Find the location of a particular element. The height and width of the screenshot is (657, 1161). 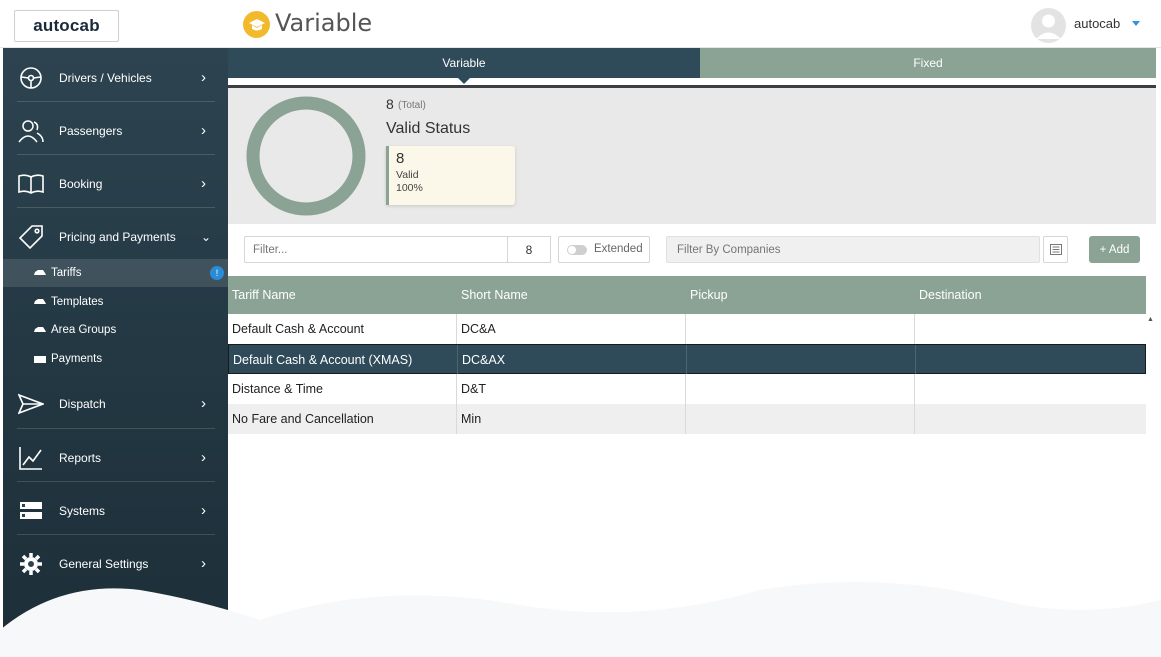

cell-short-name: DC&AX is located at coordinates (572, 360).